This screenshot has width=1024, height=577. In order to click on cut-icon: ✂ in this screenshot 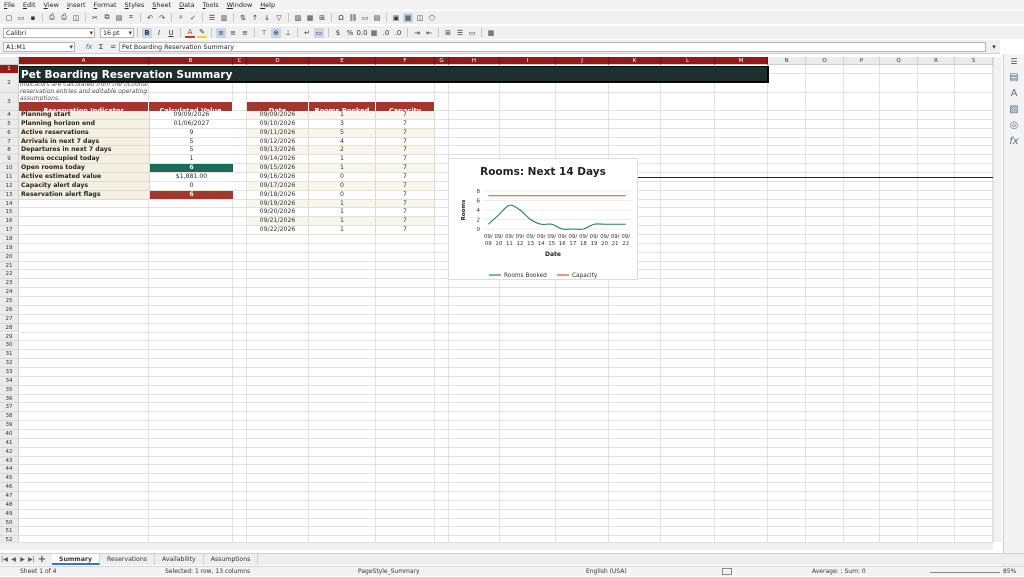, I will do `click(95, 18)`.